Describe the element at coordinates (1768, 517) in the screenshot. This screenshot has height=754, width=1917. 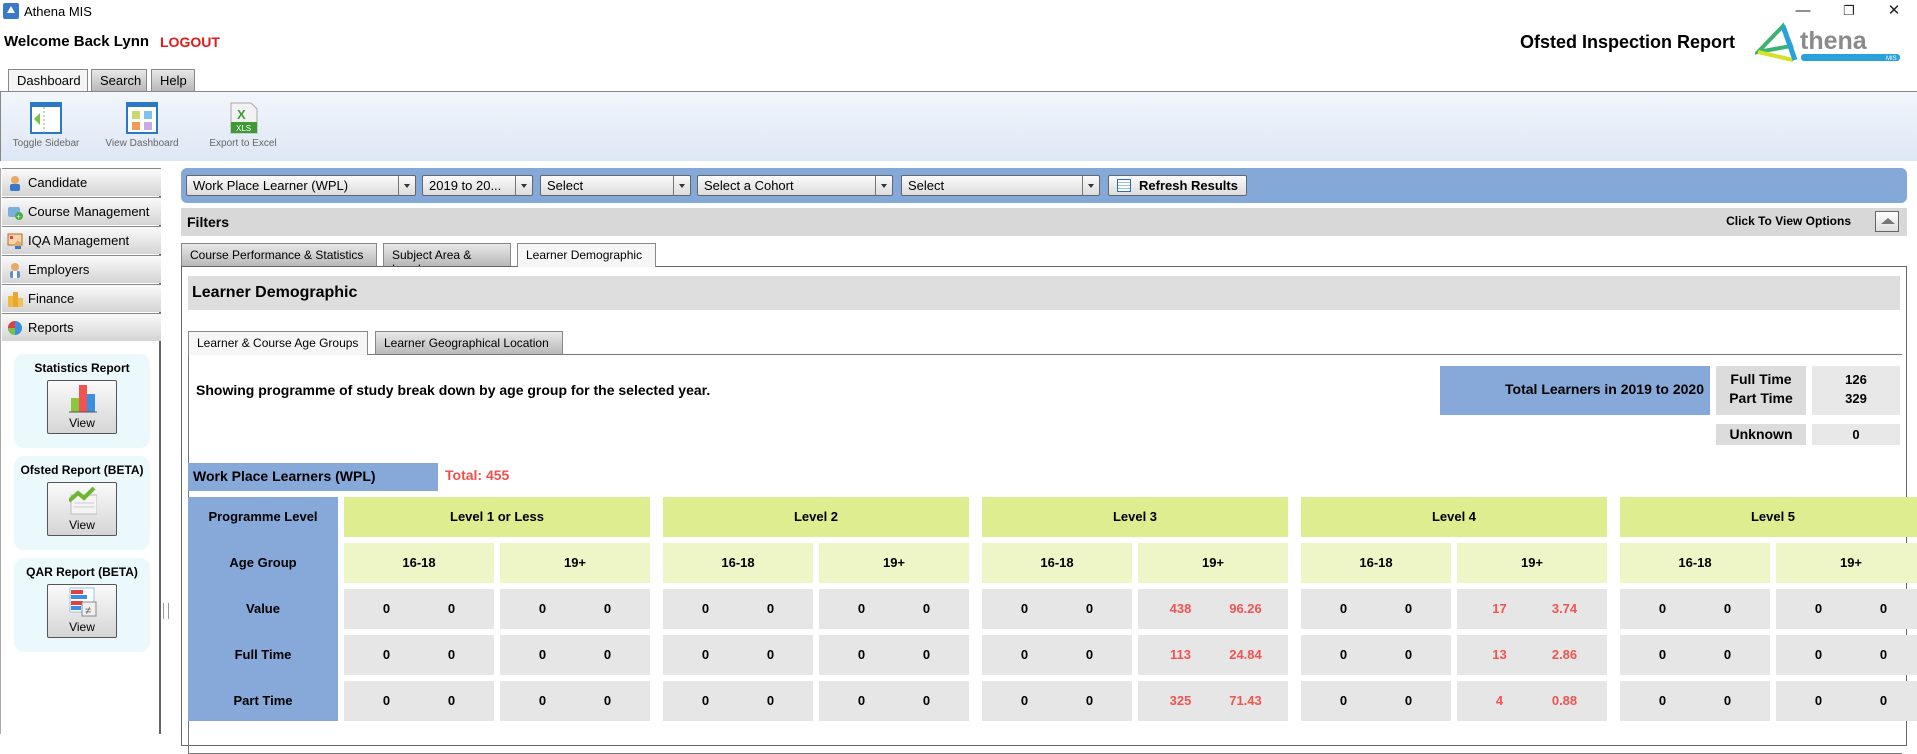
I see `level-header: Level 5` at that location.